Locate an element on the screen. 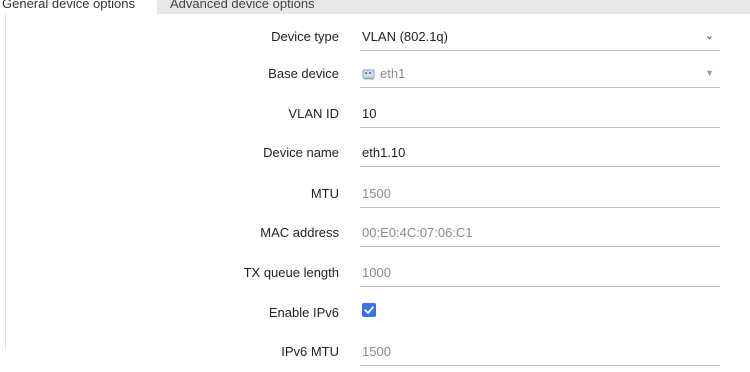 Image resolution: width=750 pixels, height=372 pixels. ipv6-mtu-label: IPv6 MTU is located at coordinates (310, 351).